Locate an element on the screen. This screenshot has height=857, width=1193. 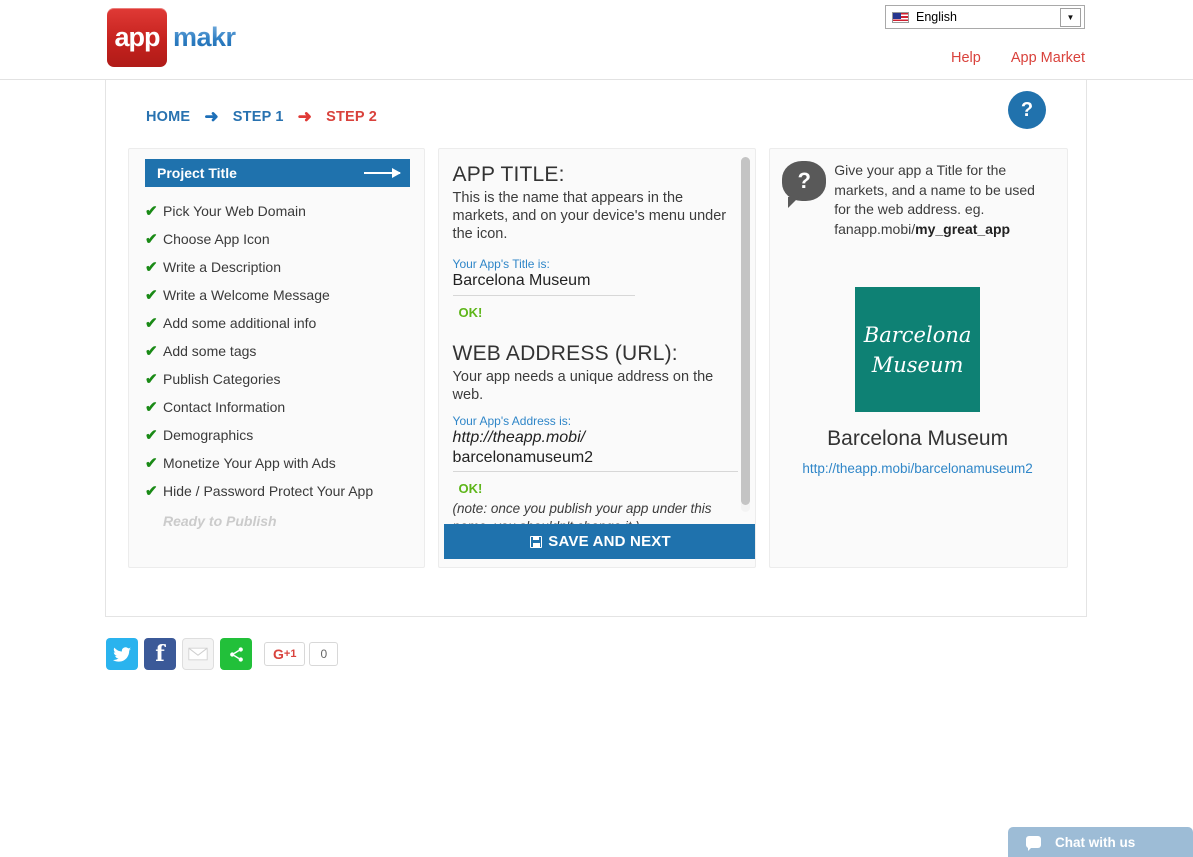
appmakr-logo: app makr is located at coordinates (178, 37).